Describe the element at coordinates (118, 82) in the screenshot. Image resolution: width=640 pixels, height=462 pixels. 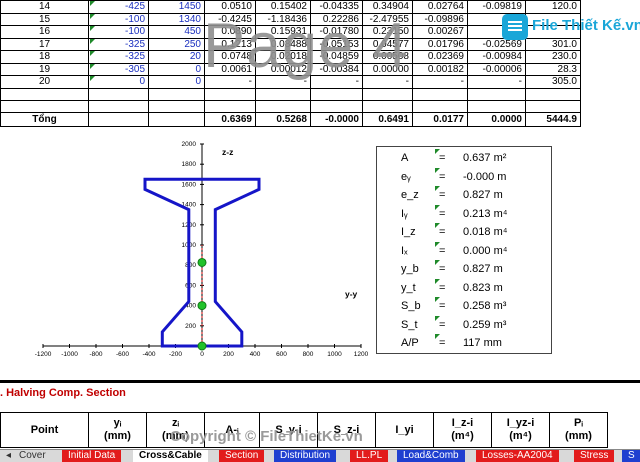
I see `cell-y: 0` at that location.